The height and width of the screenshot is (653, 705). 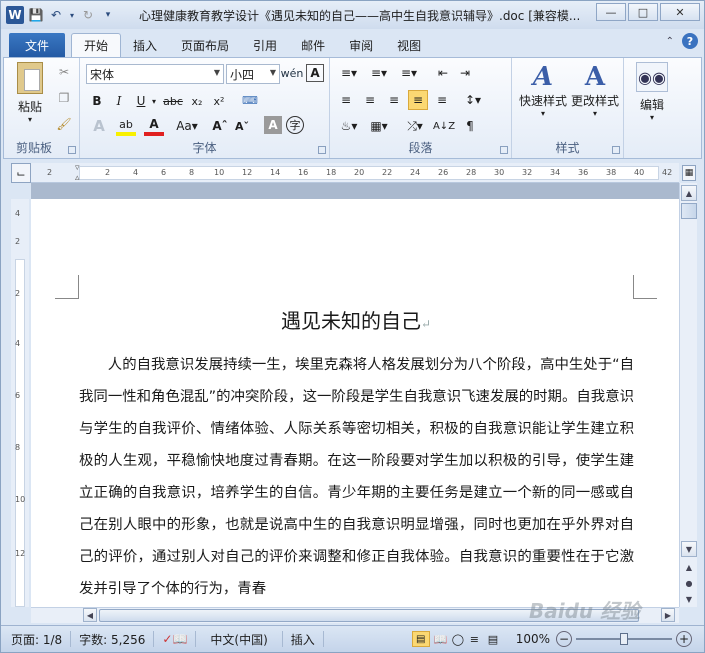 I want to click on redo-icon: ↻, so click(x=88, y=15).